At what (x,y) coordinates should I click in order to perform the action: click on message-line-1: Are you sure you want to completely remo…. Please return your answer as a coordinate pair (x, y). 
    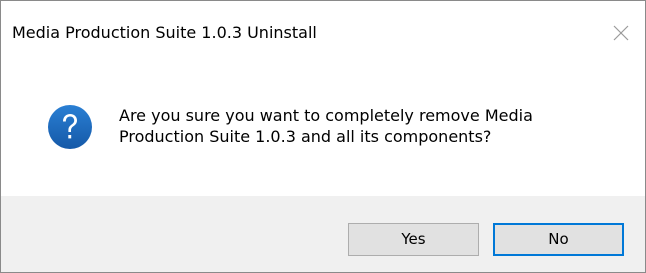
    Looking at the image, I should click on (326, 115).